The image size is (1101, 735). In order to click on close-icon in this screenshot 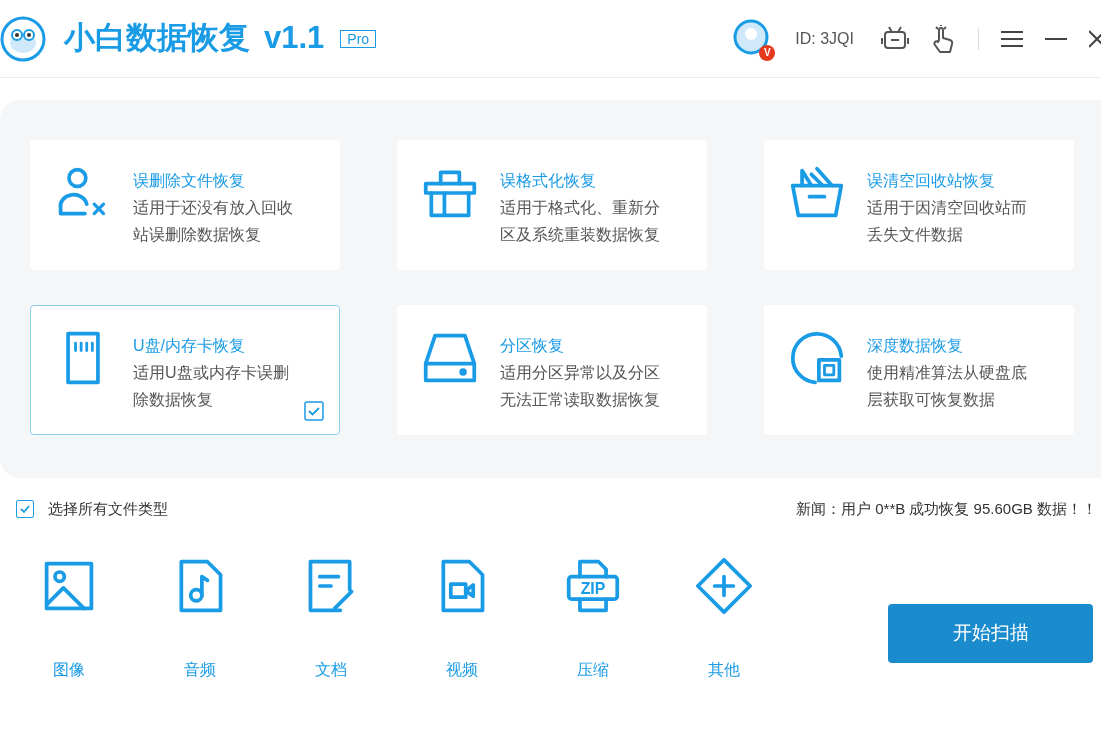, I will do `click(1095, 38)`.